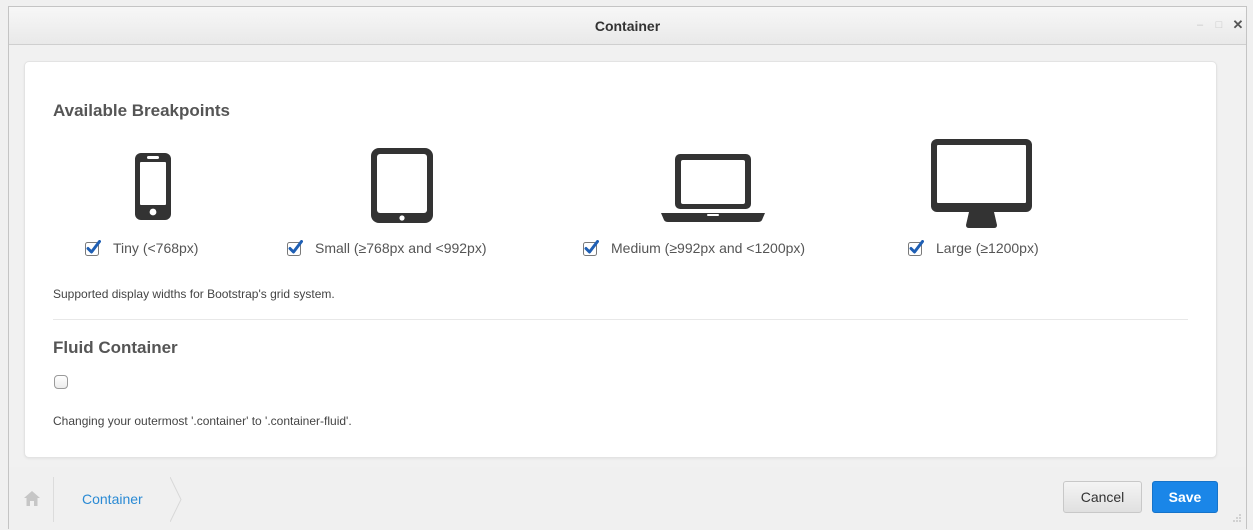 This screenshot has height=530, width=1253. Describe the element at coordinates (1219, 25) in the screenshot. I see `maximize-button: □` at that location.